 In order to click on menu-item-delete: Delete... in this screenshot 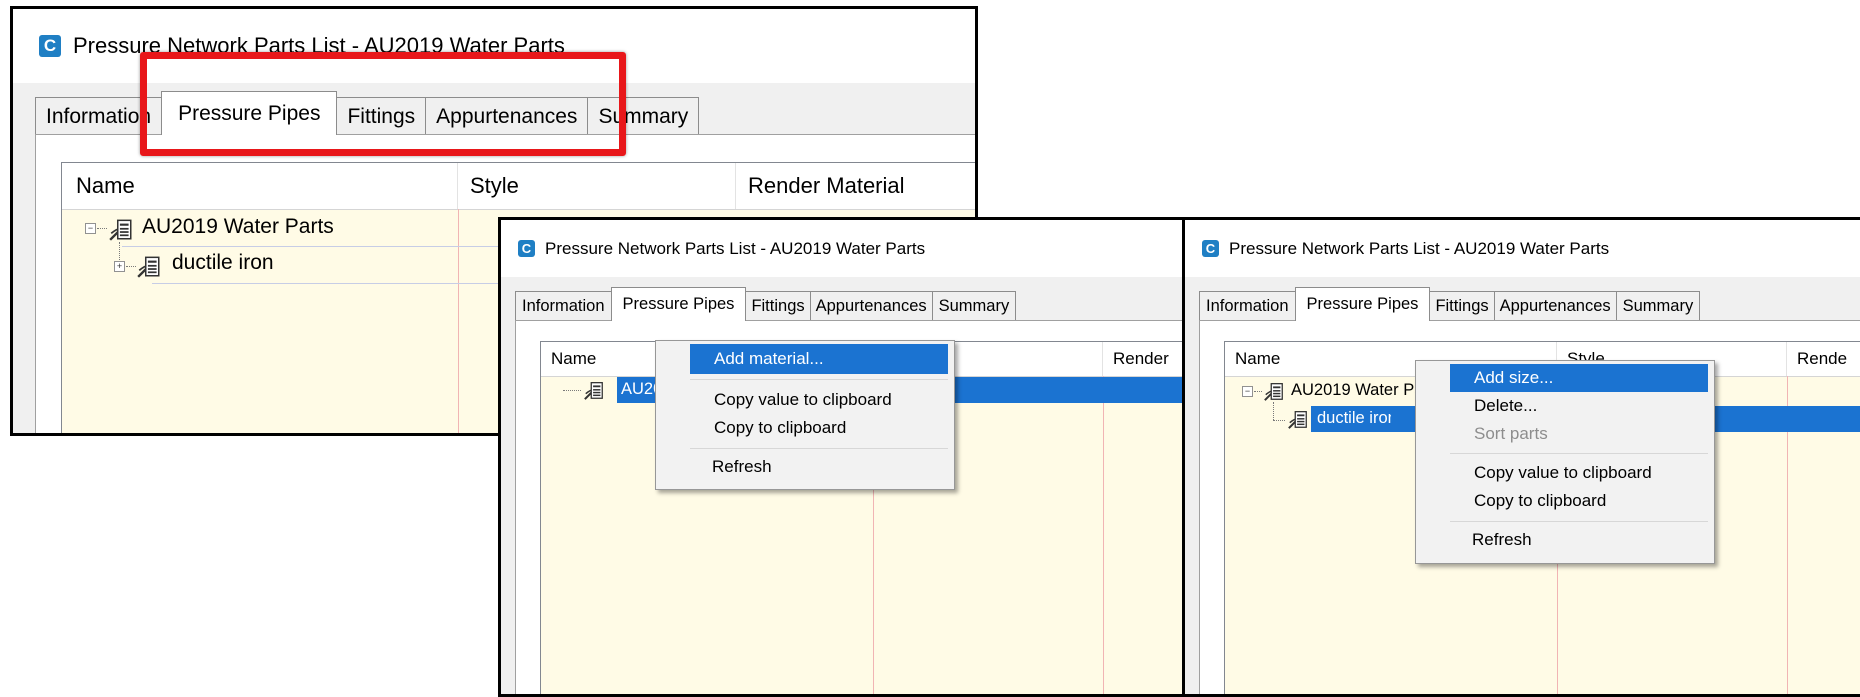, I will do `click(1493, 406)`.